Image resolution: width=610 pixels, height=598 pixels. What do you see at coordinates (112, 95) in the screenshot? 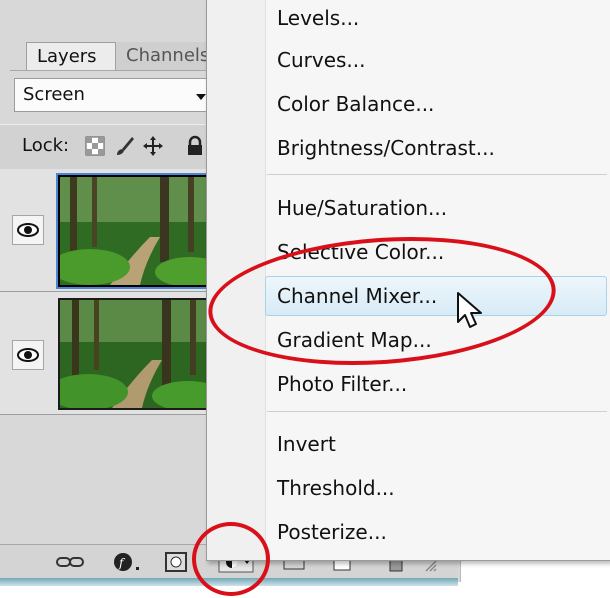
I see `blend-mode-select: Screen` at bounding box center [112, 95].